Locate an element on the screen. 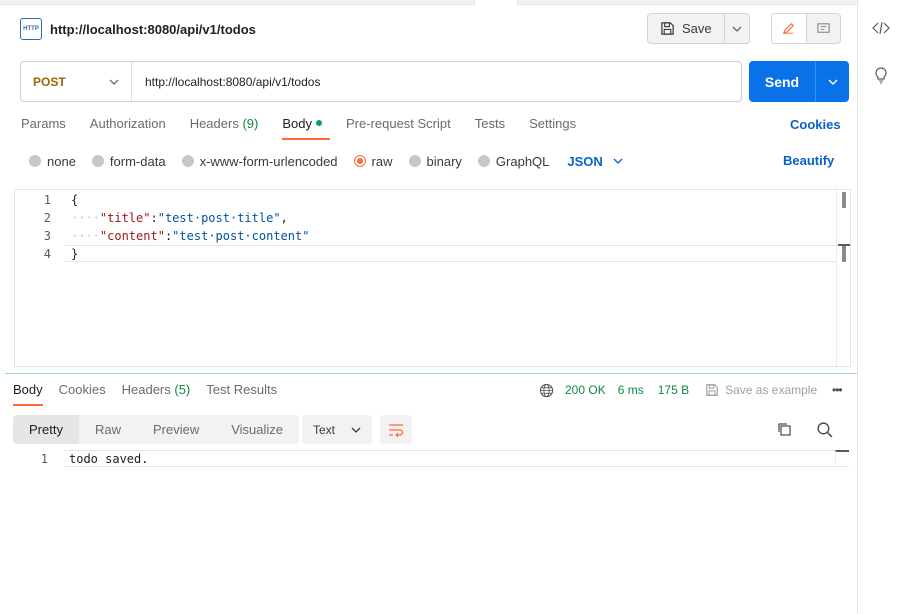 Image resolution: width=903 pixels, height=614 pixels. line-number: 3 is located at coordinates (47, 236).